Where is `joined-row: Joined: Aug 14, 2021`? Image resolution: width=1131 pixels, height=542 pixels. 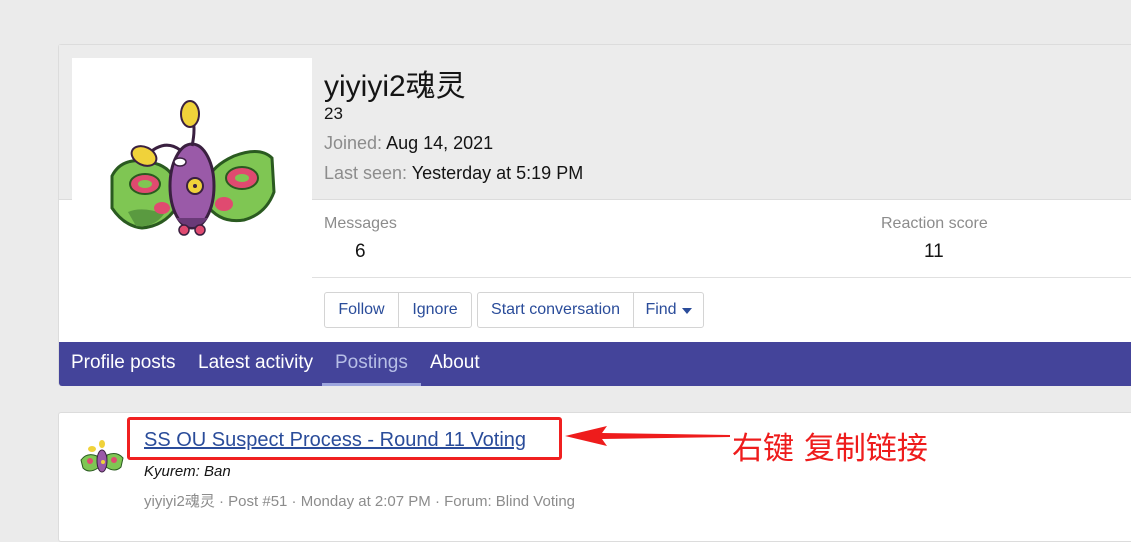 joined-row: Joined: Aug 14, 2021 is located at coordinates (408, 143).